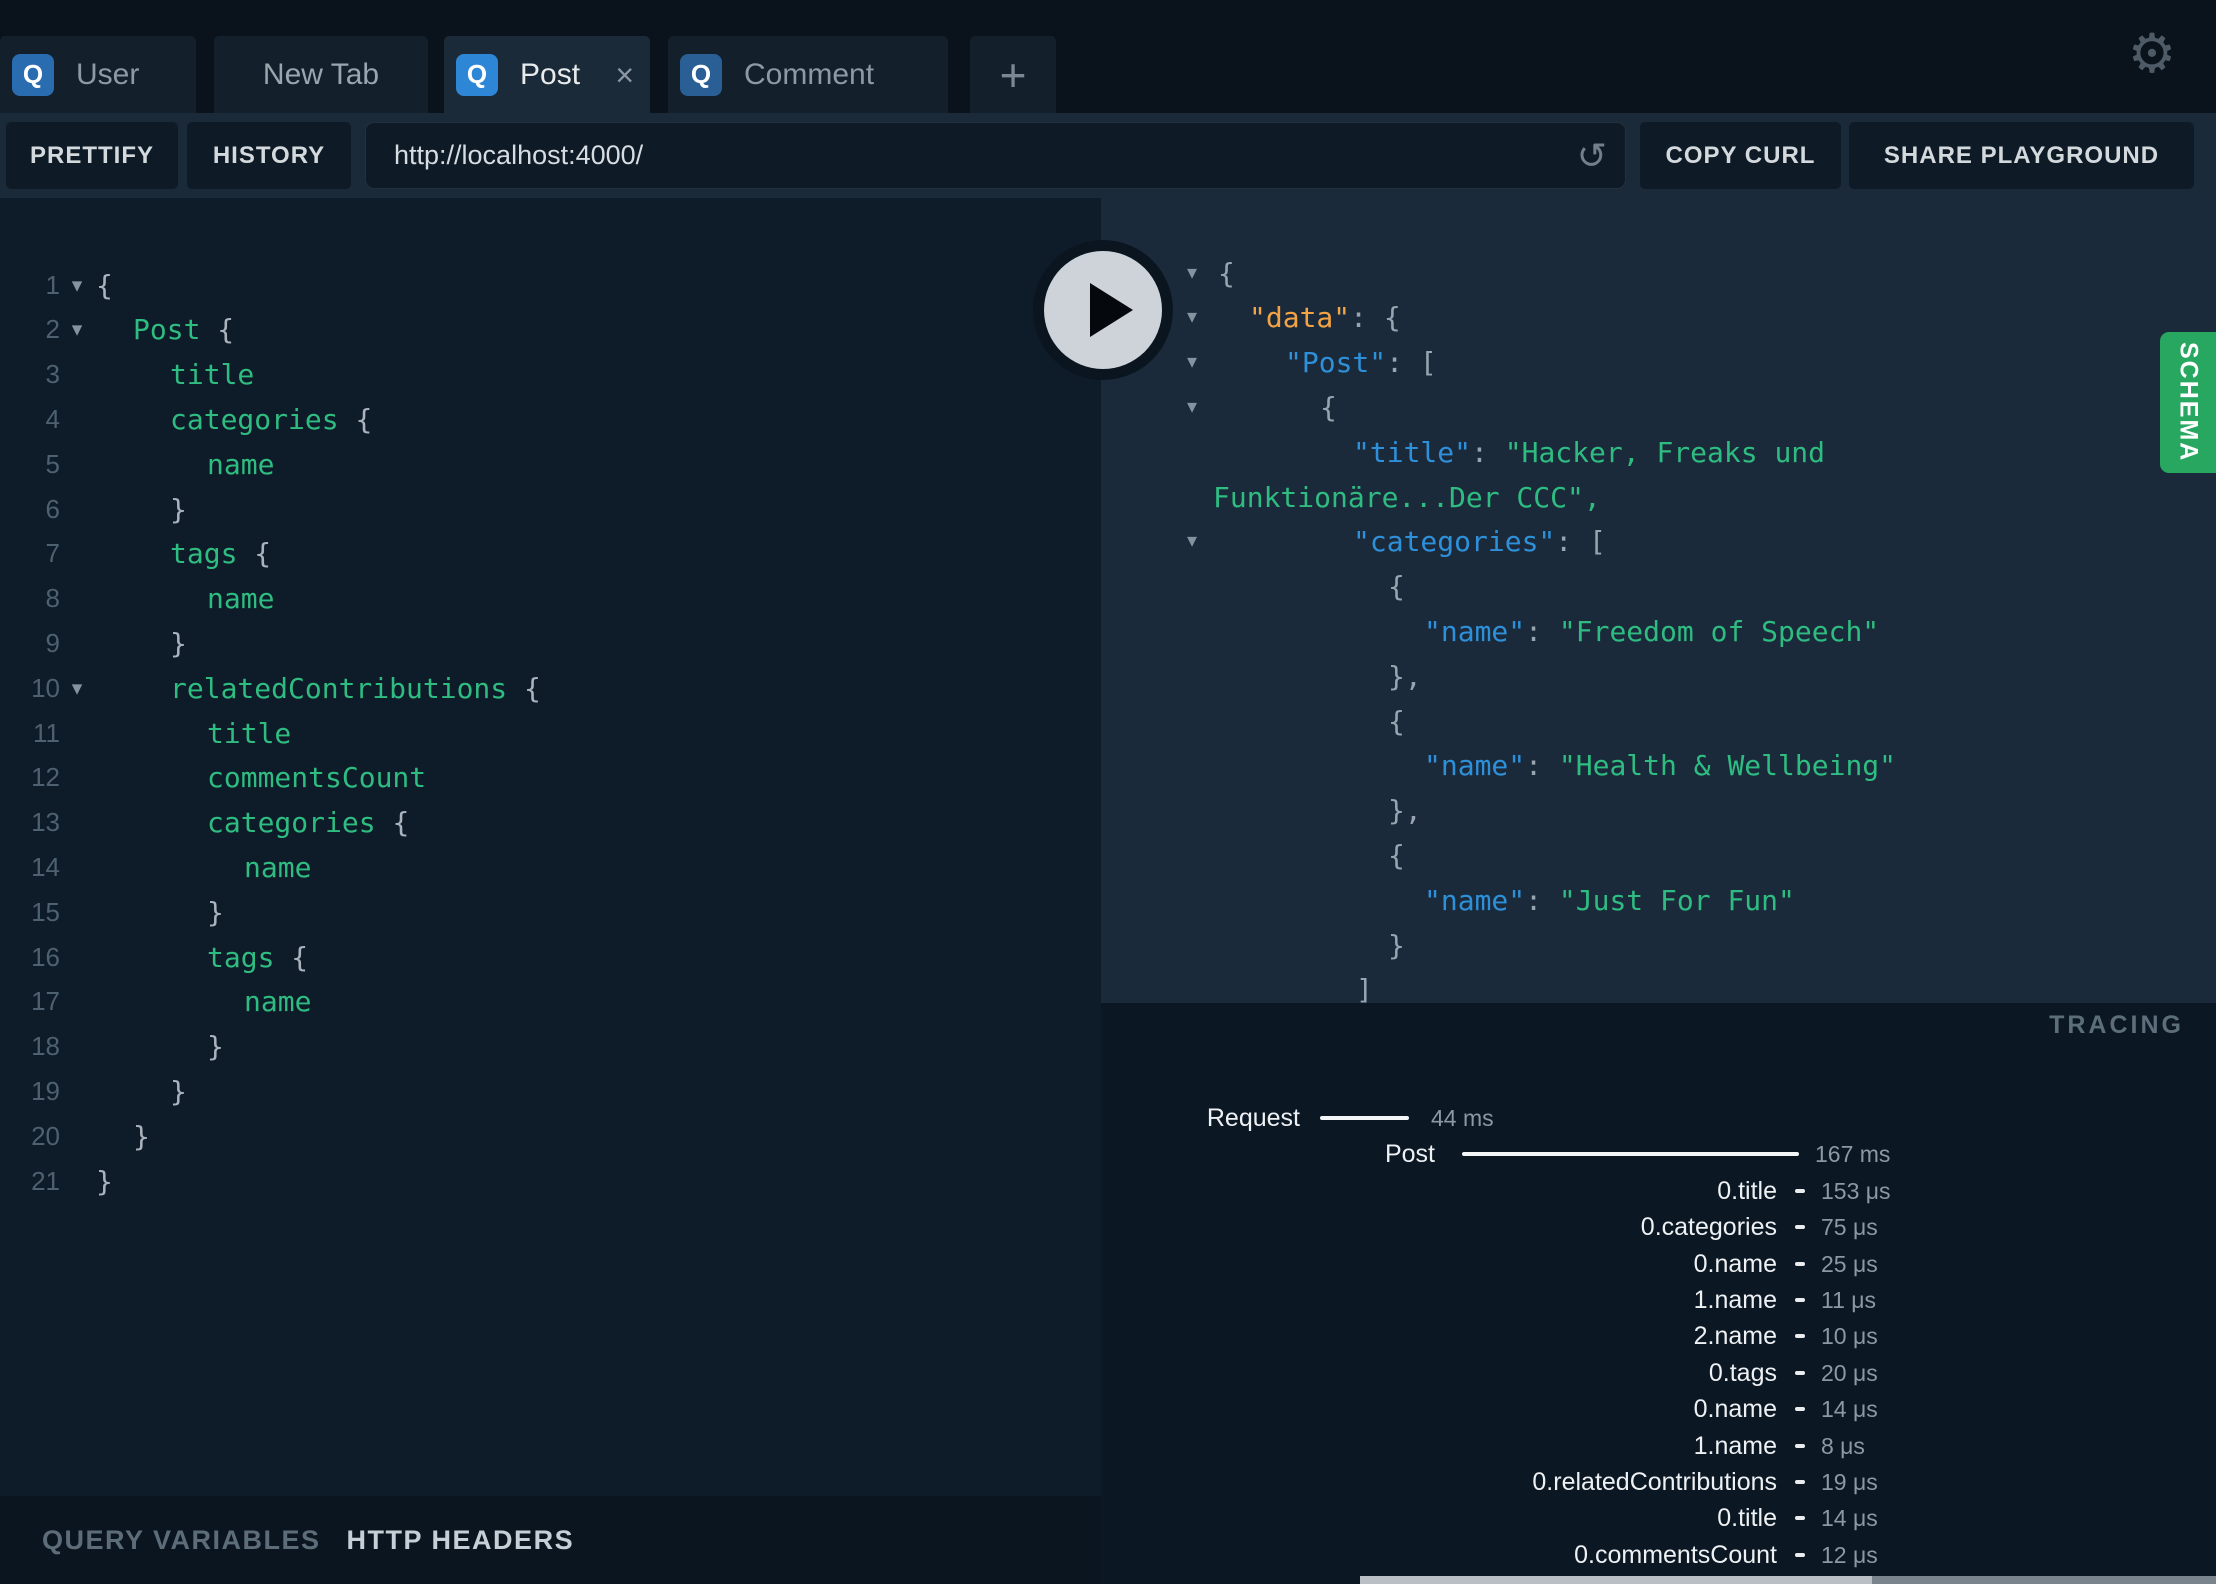  I want to click on line-number: 19, so click(45, 1091).